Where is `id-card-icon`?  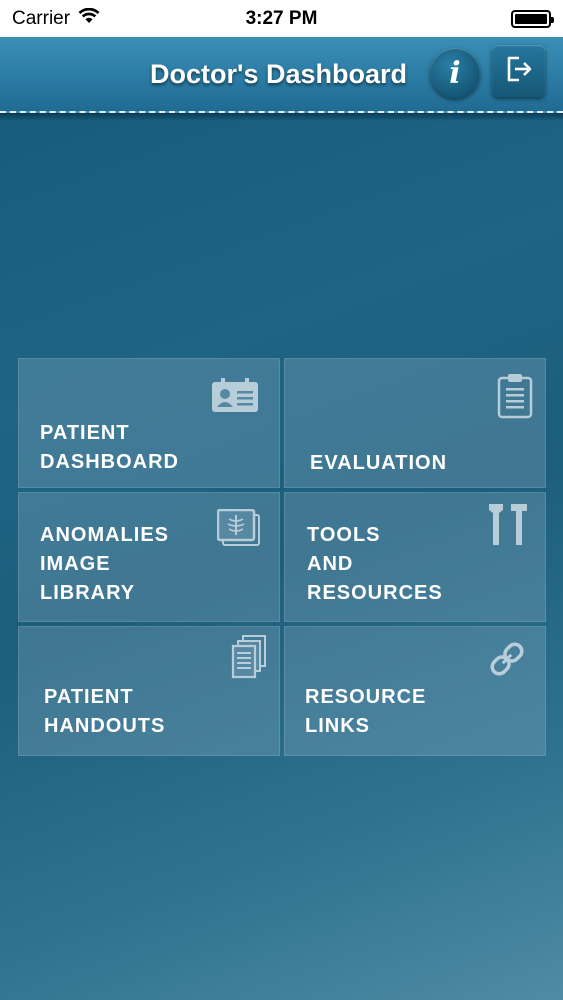
id-card-icon is located at coordinates (235, 397).